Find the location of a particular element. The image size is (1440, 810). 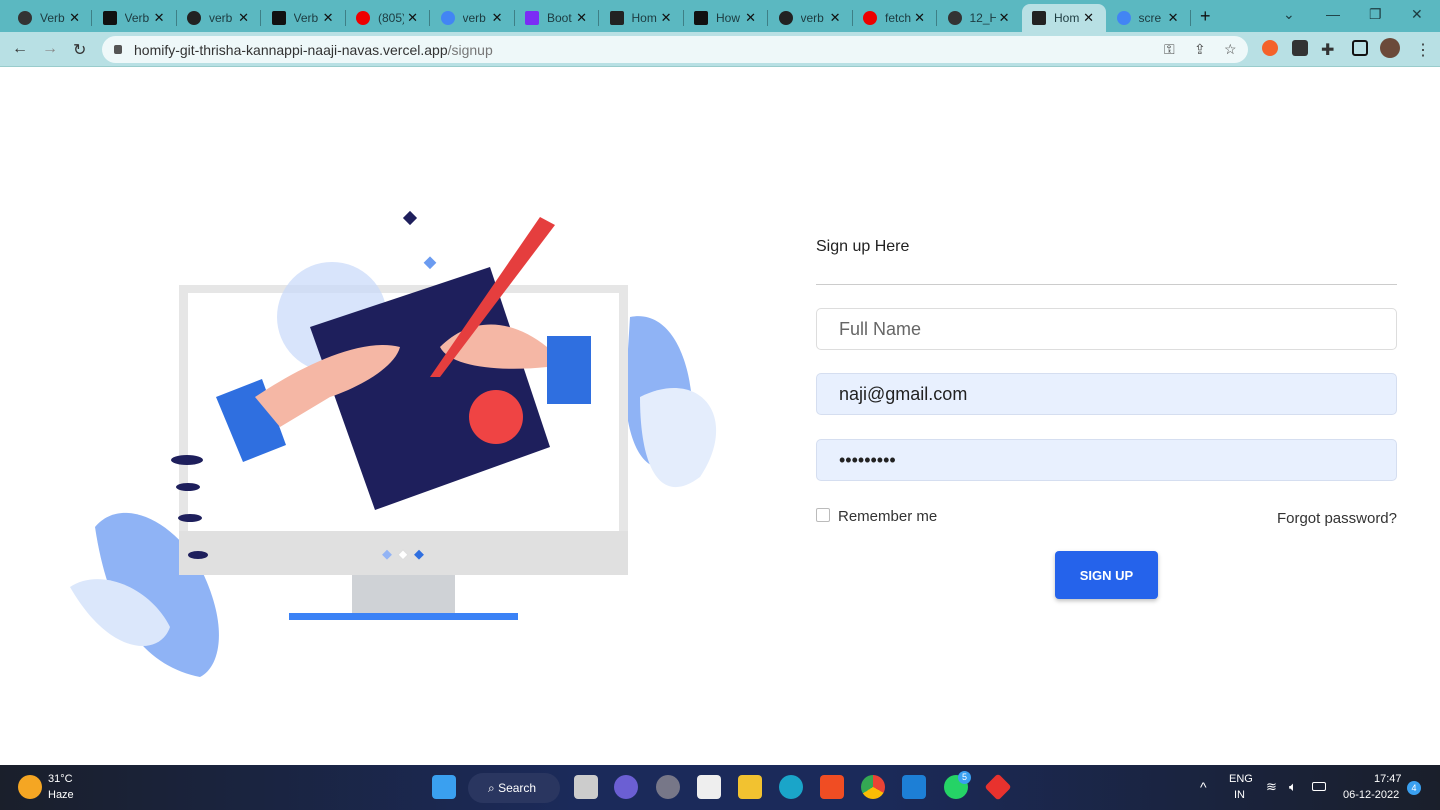

search-icon: ⌕ is located at coordinates (493, 787).